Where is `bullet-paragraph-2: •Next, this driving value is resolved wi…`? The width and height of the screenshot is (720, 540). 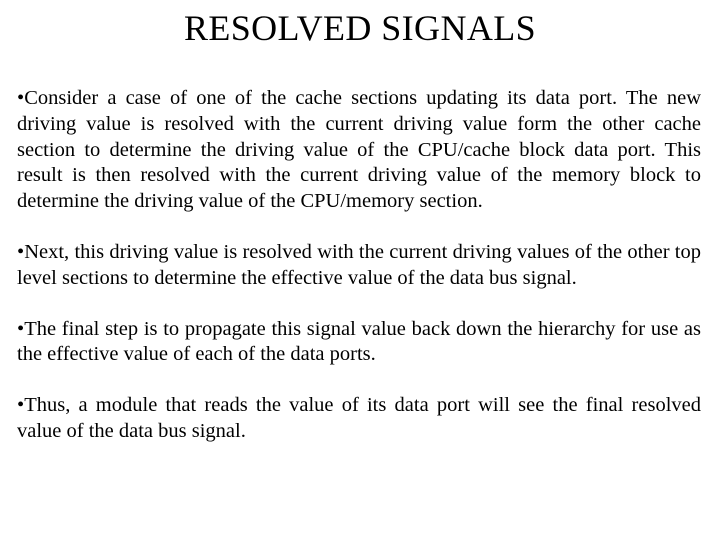
bullet-paragraph-2: •Next, this driving value is resolved wi… is located at coordinates (359, 266).